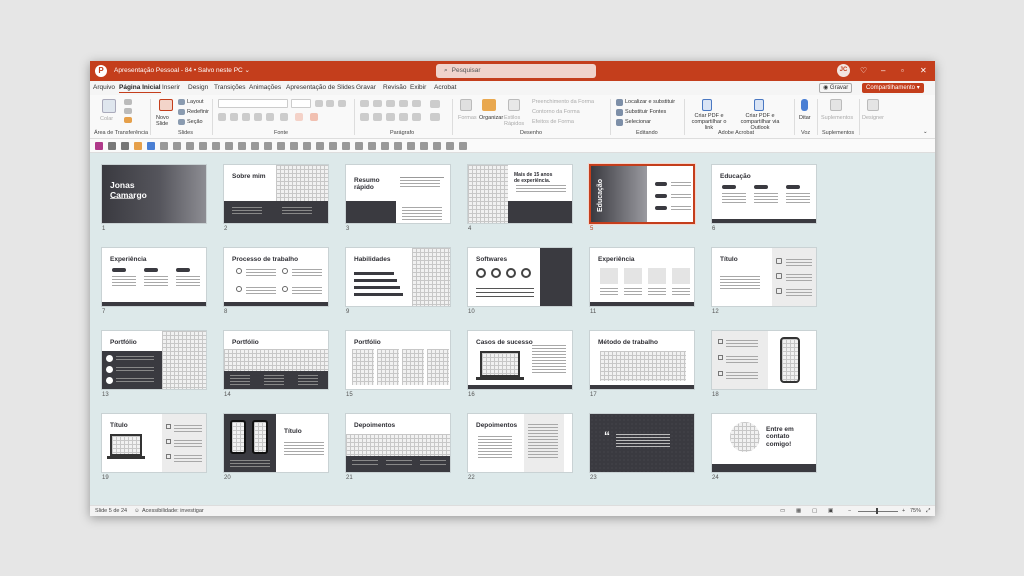 This screenshot has height=576, width=1024. Describe the element at coordinates (234, 117) in the screenshot. I see `italic-icon` at that location.